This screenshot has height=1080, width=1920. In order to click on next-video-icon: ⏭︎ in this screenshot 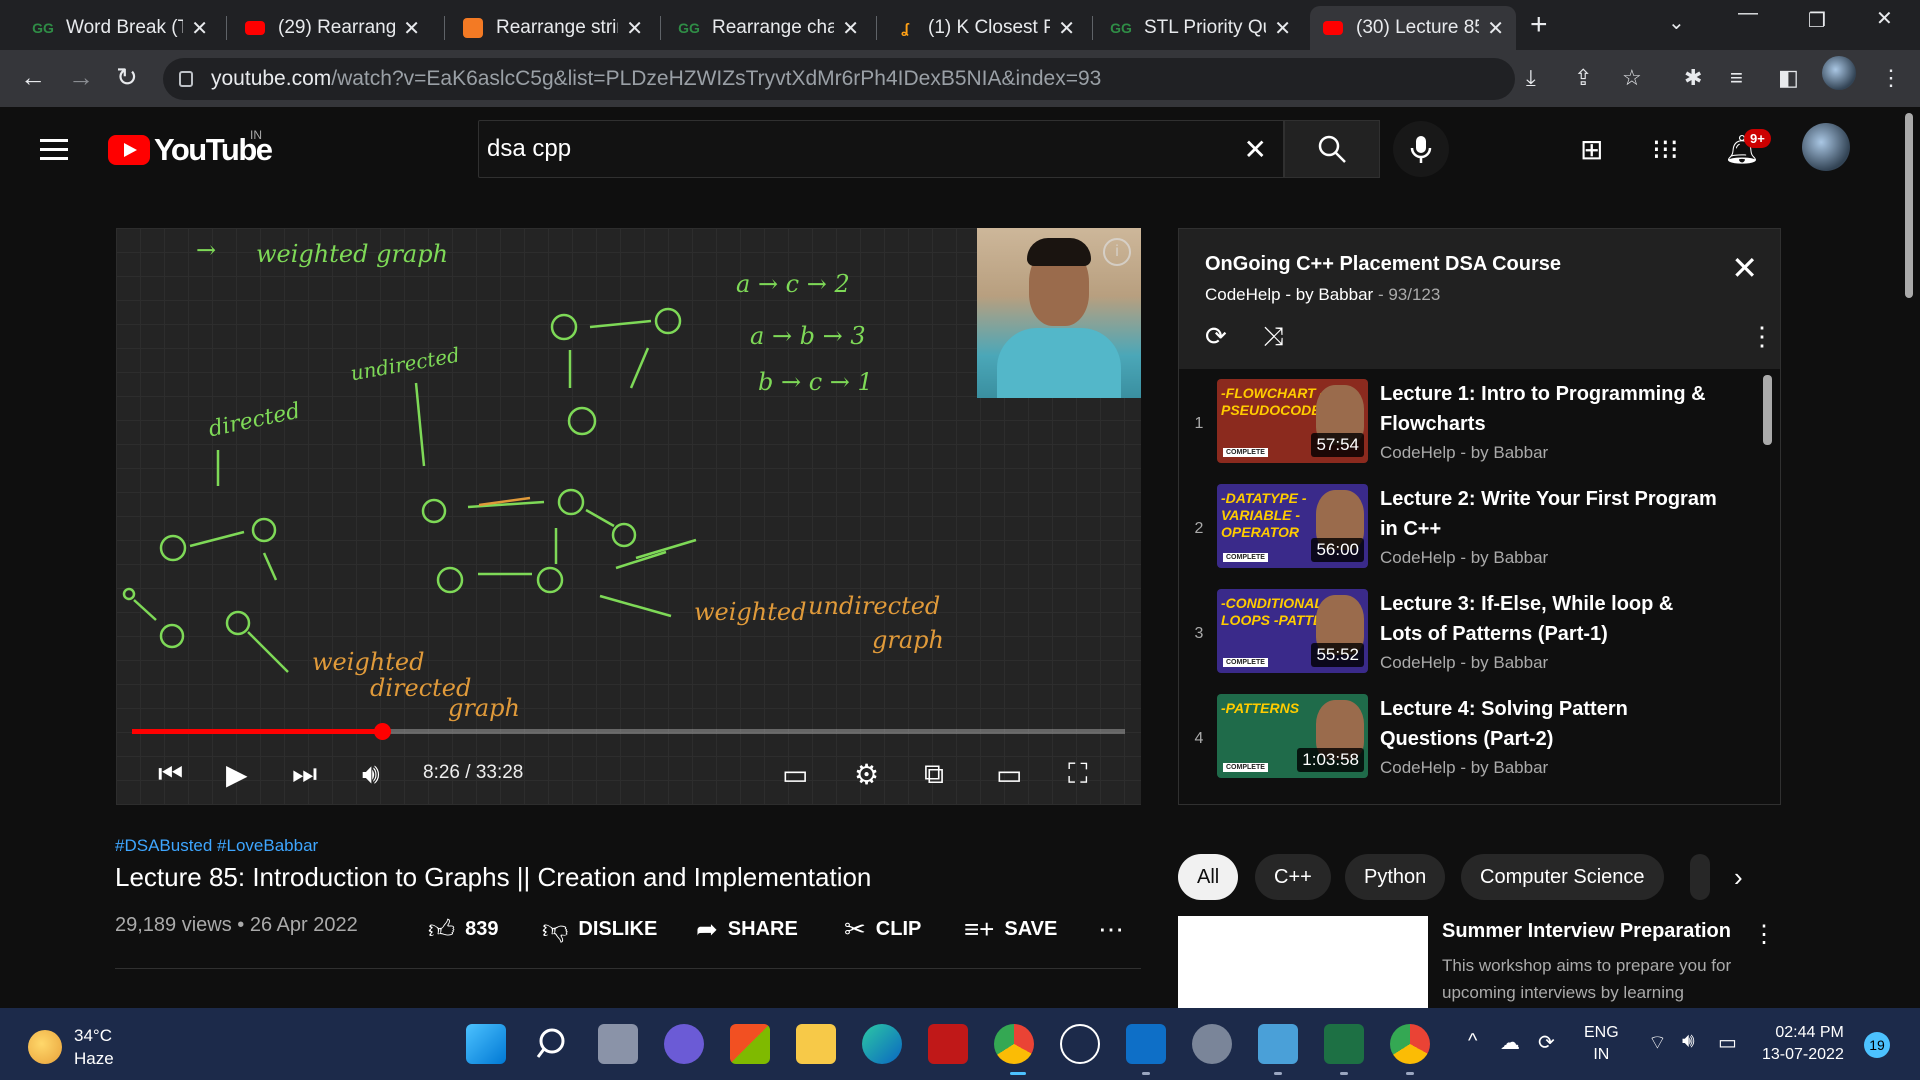, I will do `click(304, 774)`.